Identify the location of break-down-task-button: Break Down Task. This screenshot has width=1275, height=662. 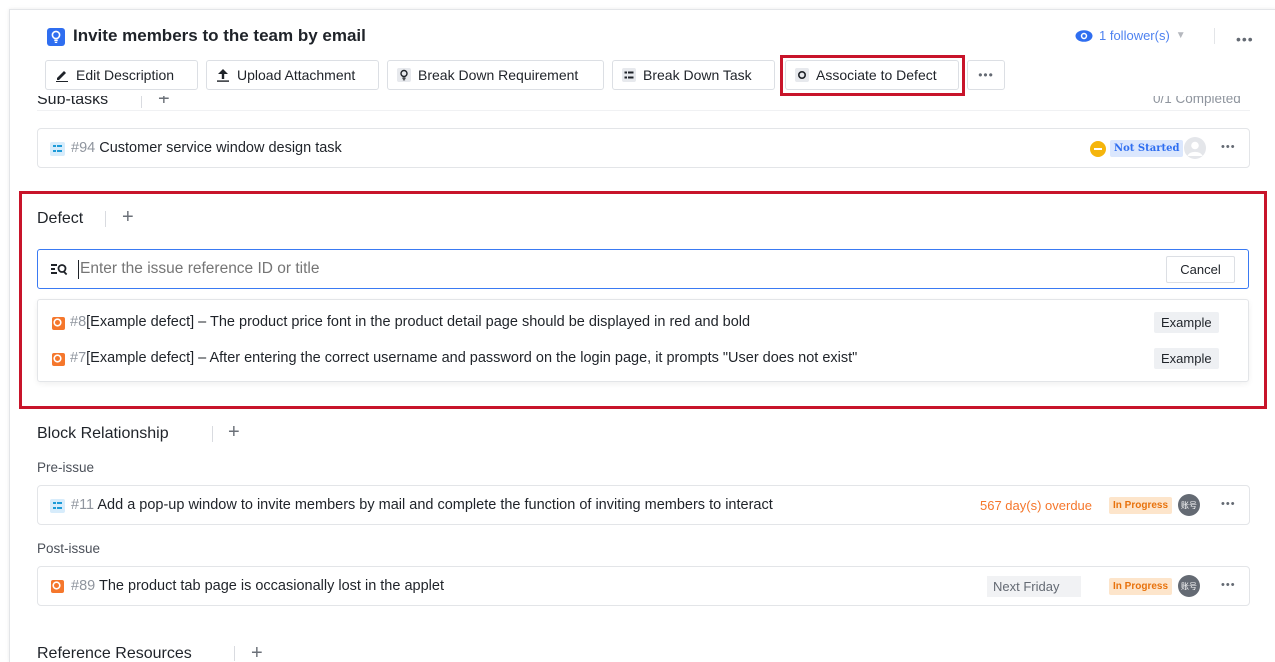
(693, 75).